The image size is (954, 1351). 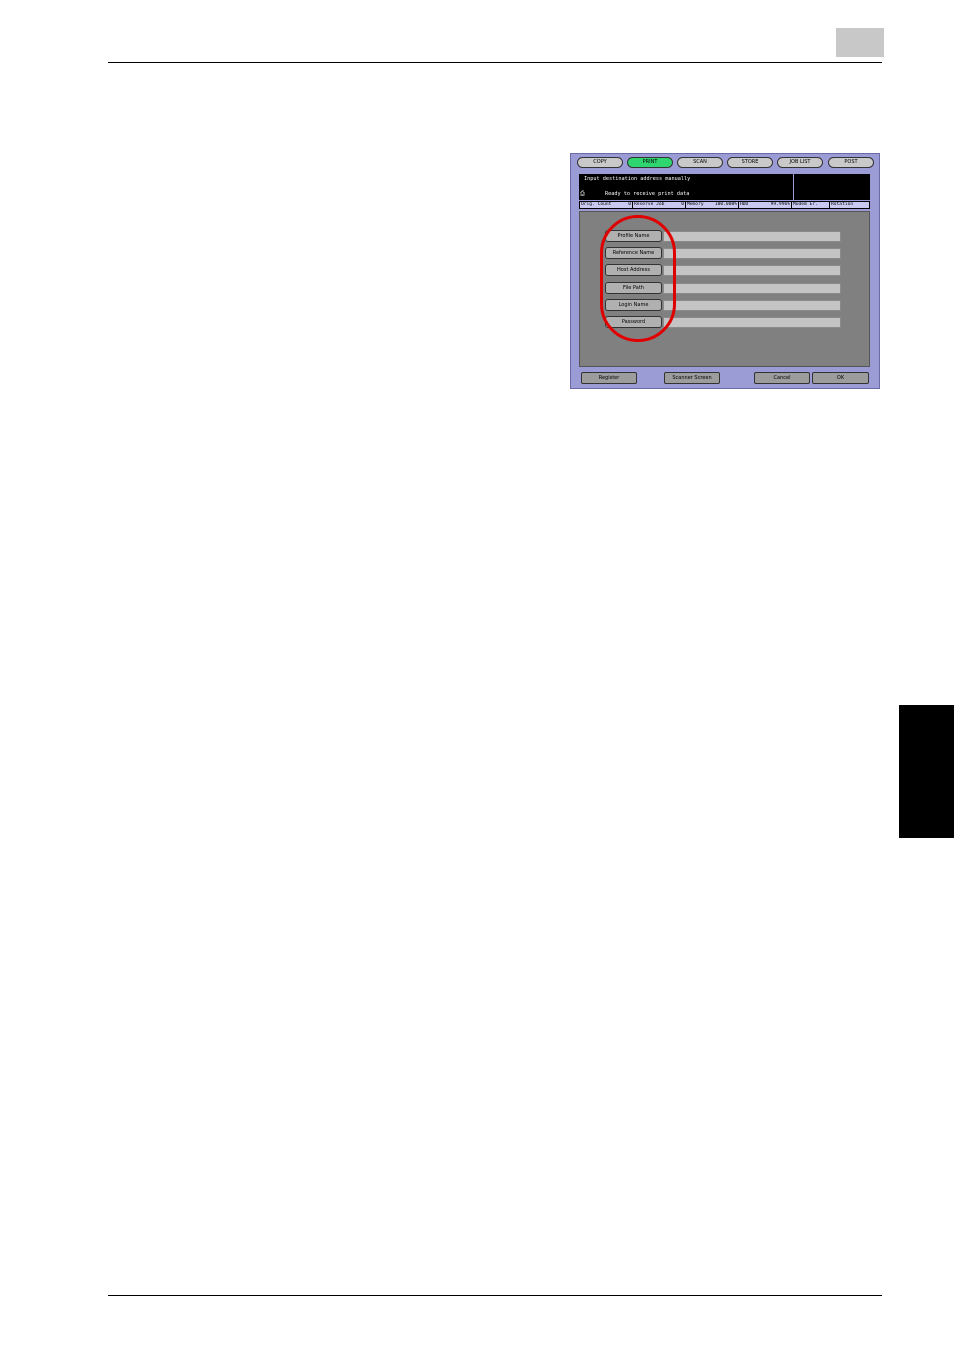 What do you see at coordinates (637, 179) in the screenshot?
I see `message-title: Input destination address manually` at bounding box center [637, 179].